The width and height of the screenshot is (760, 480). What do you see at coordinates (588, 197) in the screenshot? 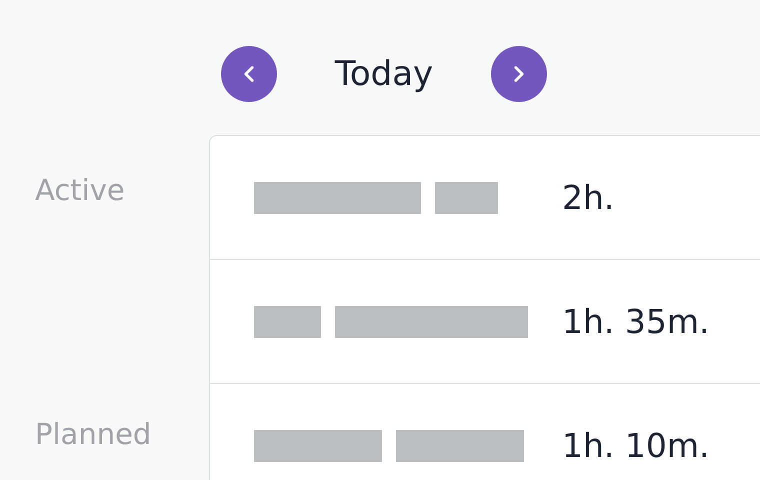
I see `duration-text: 2h.` at bounding box center [588, 197].